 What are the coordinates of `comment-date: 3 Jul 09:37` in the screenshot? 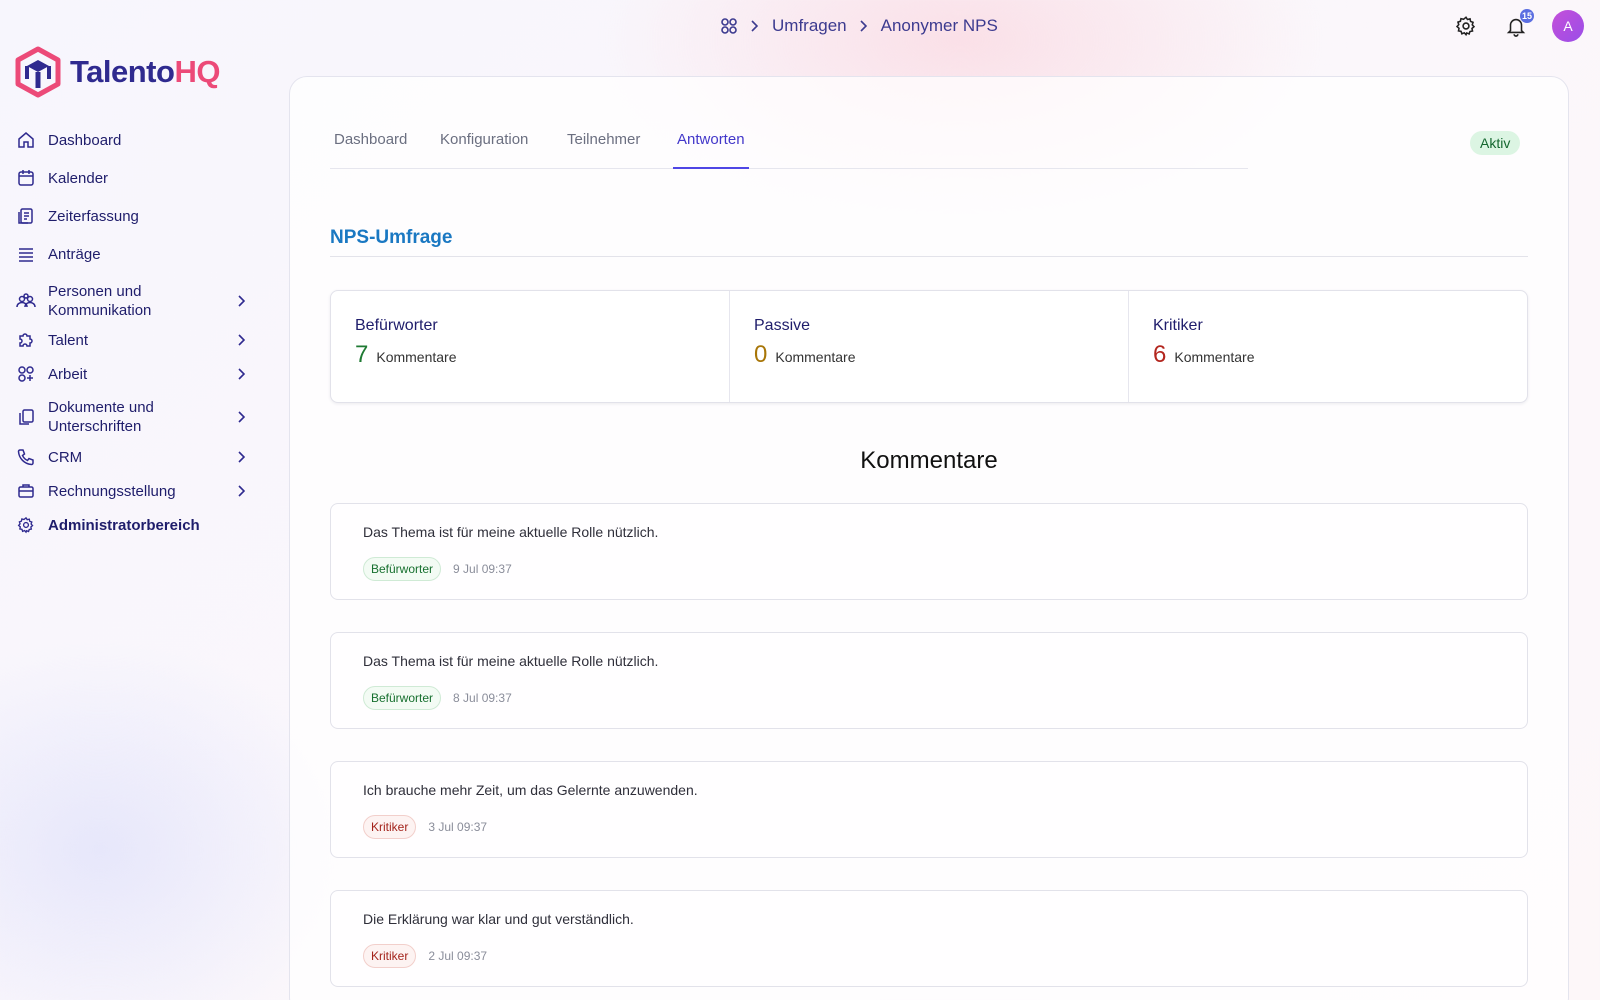 It's located at (458, 827).